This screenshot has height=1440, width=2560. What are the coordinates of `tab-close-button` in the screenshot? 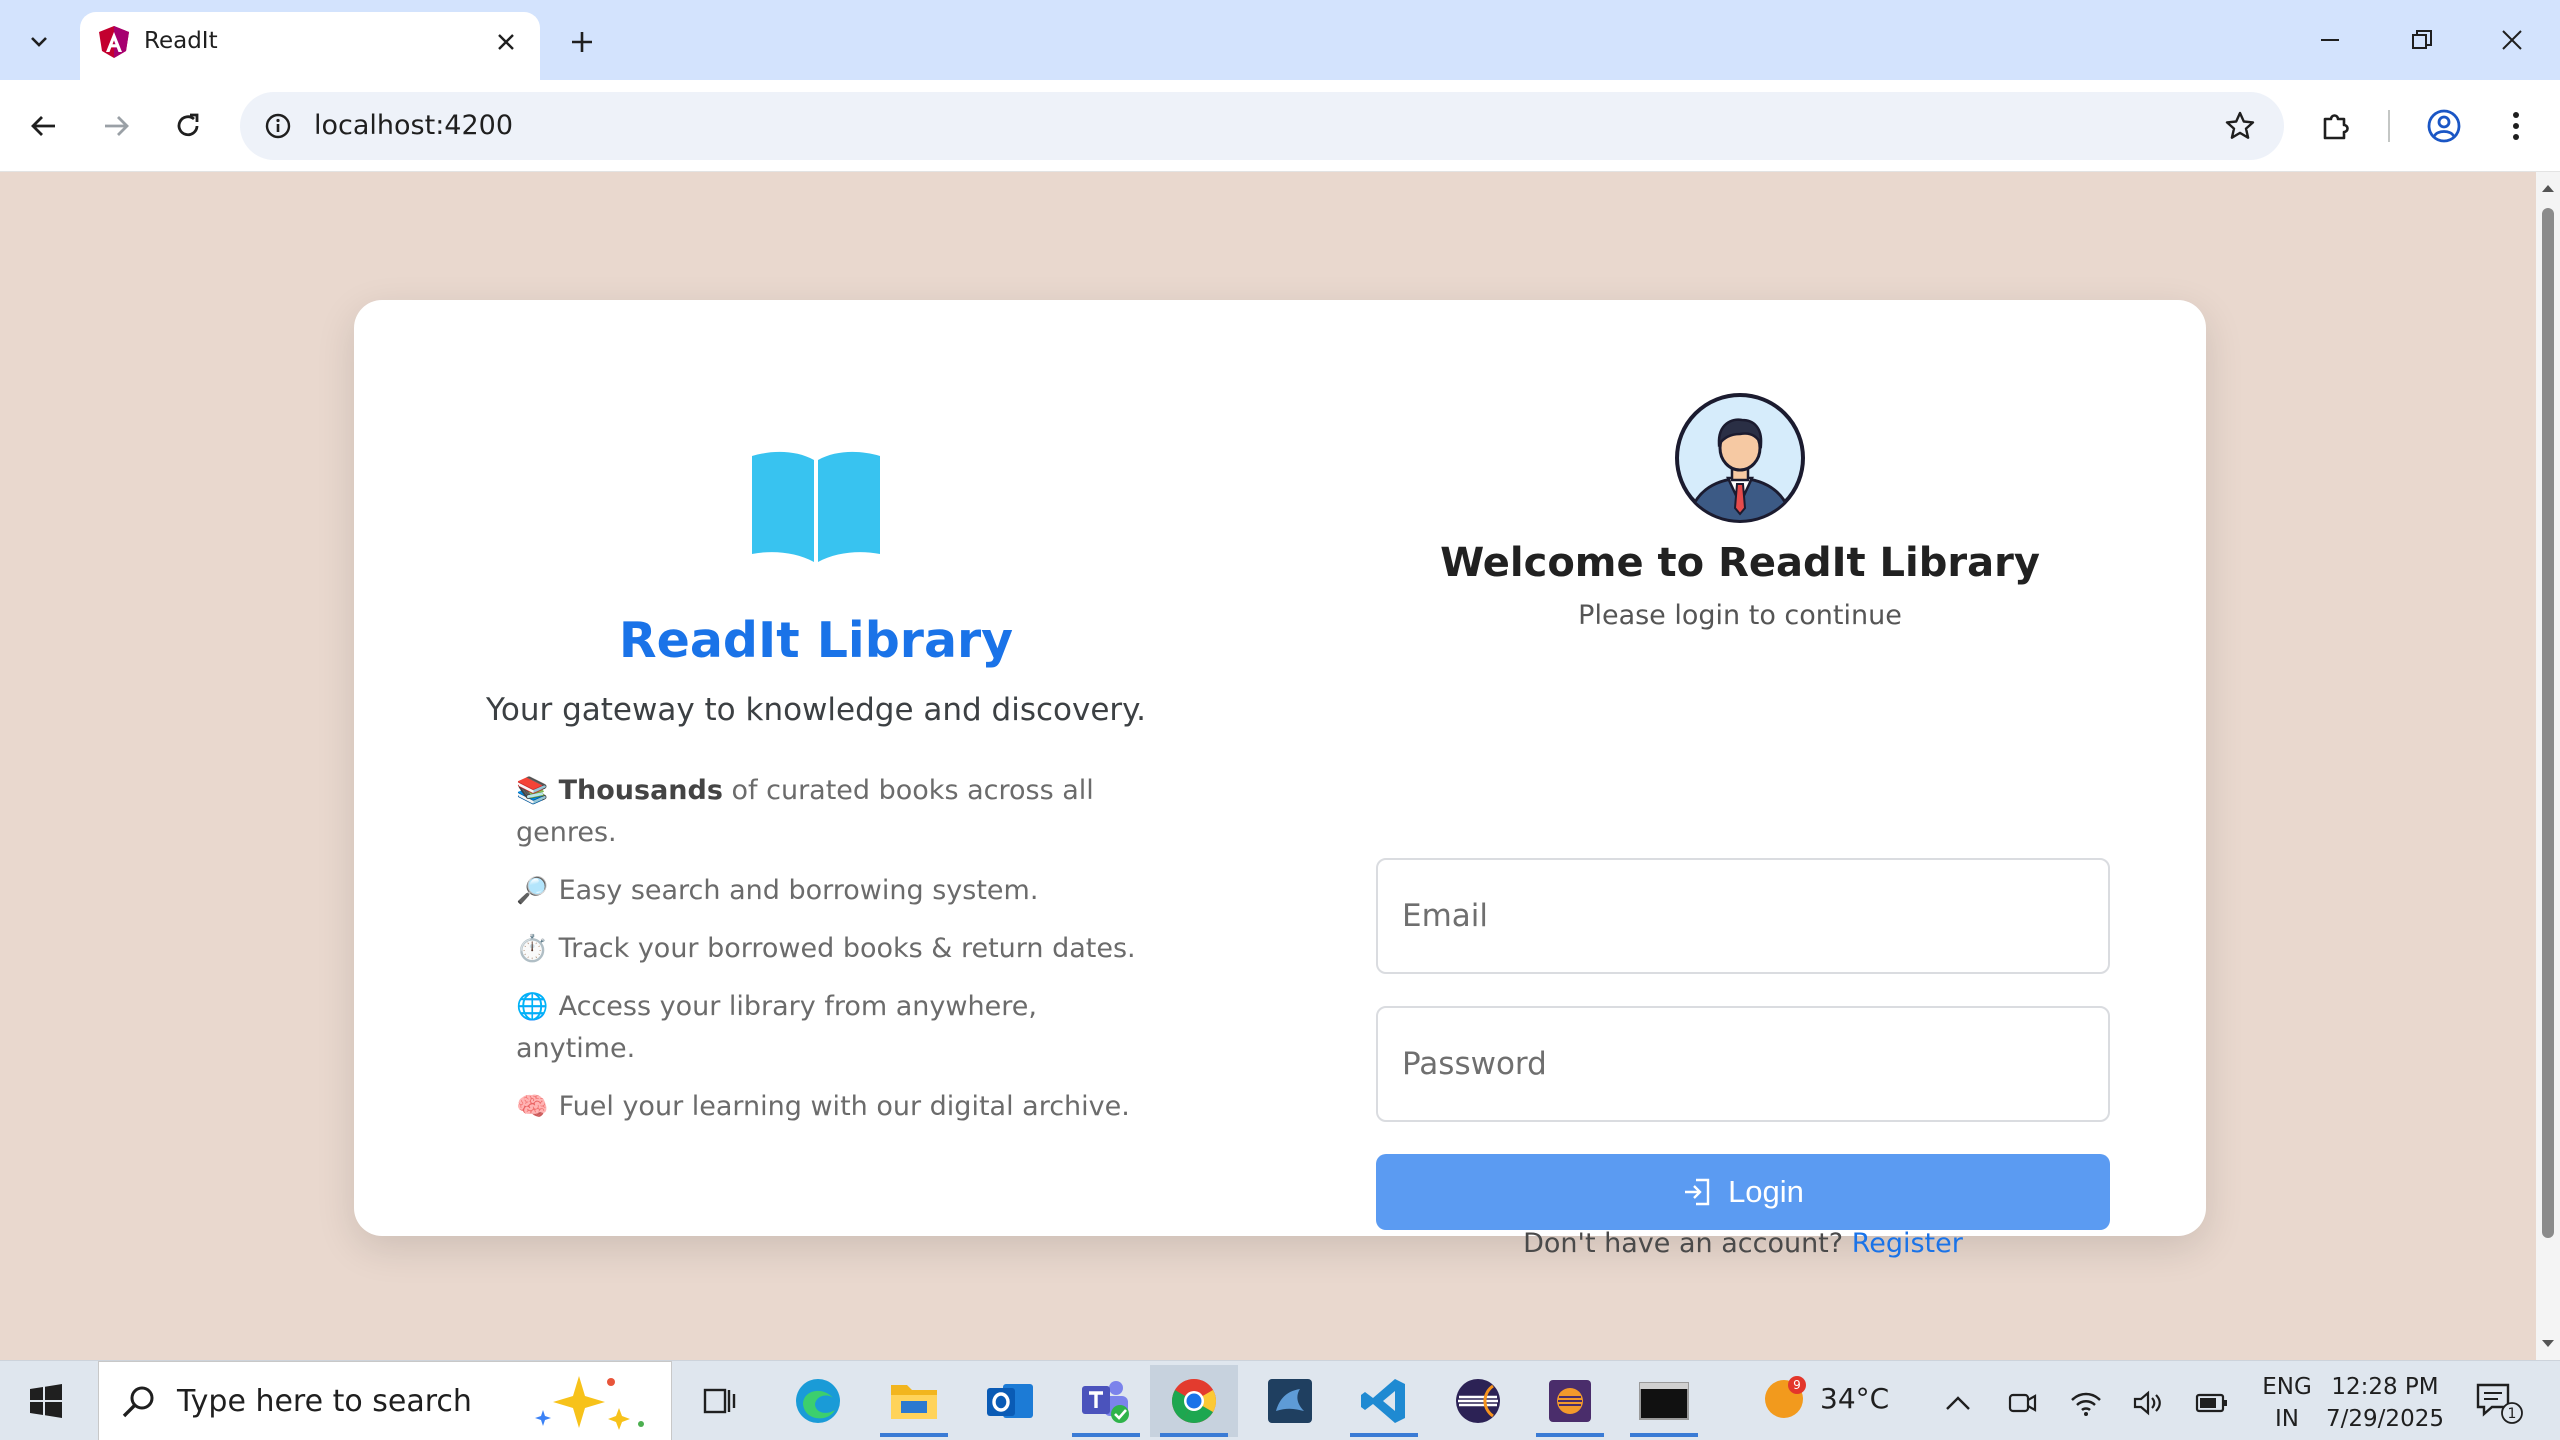 It's located at (506, 42).